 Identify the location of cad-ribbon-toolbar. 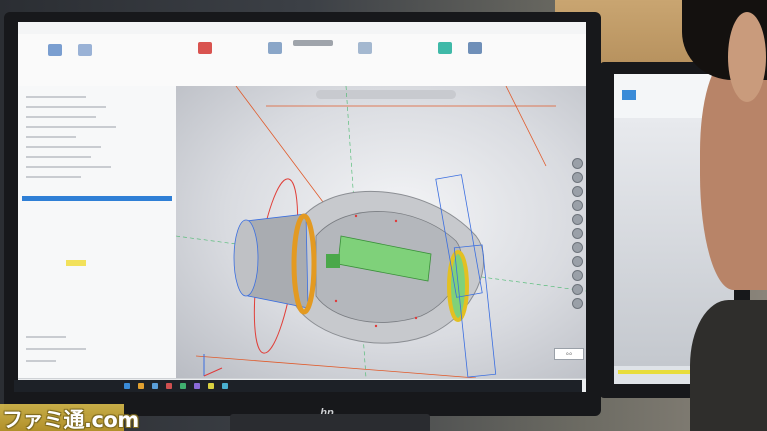
(302, 60).